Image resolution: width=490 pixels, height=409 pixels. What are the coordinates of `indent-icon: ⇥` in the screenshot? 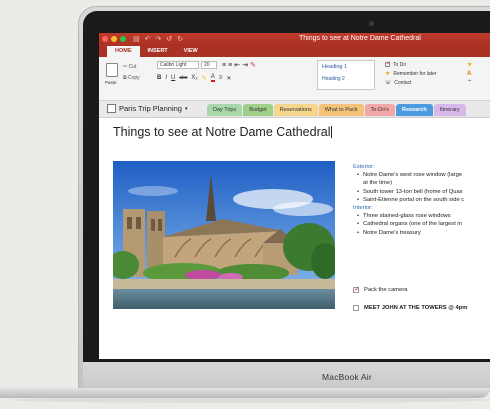 It's located at (245, 65).